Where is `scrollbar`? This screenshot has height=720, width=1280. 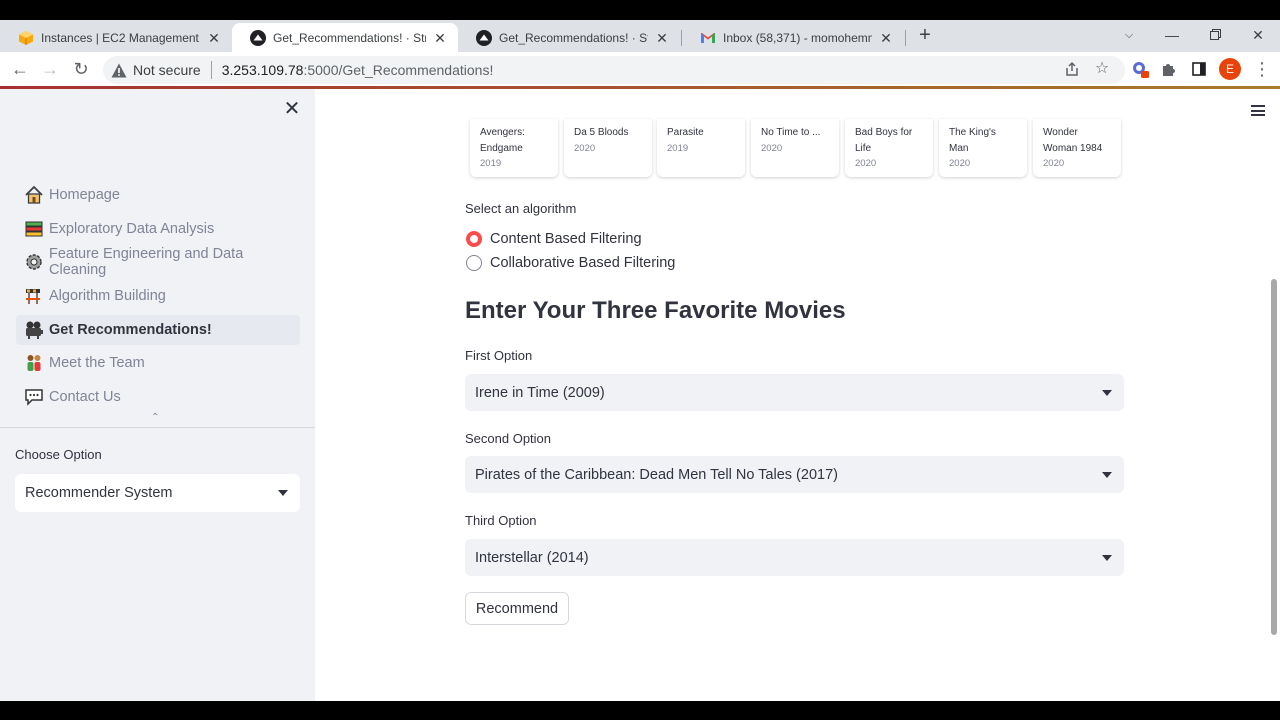
scrollbar is located at coordinates (1274, 457).